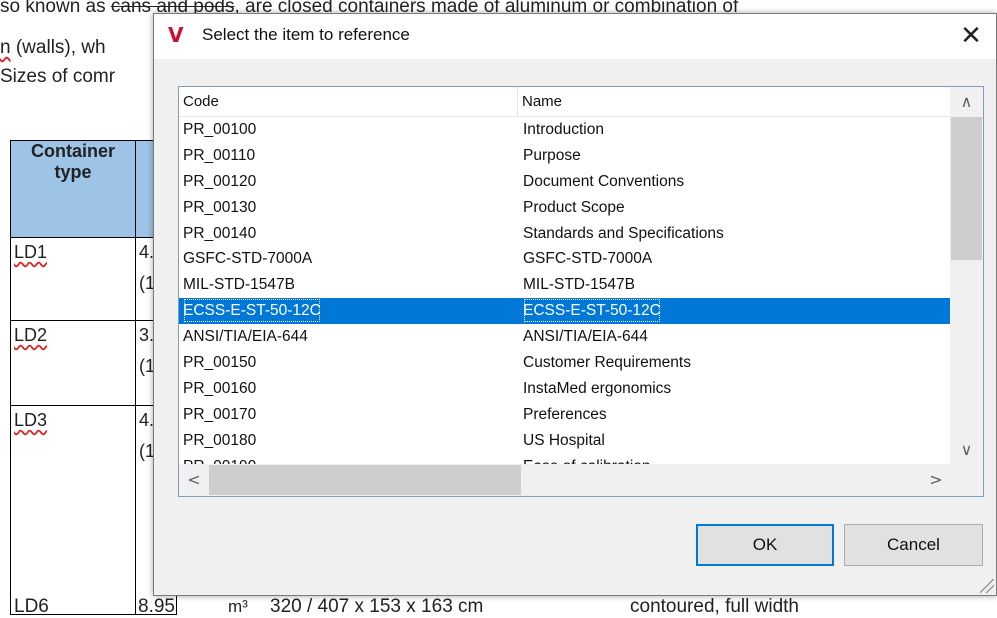 This screenshot has height=618, width=997. I want to click on item-name: GSFC-STD-7000A, so click(588, 259).